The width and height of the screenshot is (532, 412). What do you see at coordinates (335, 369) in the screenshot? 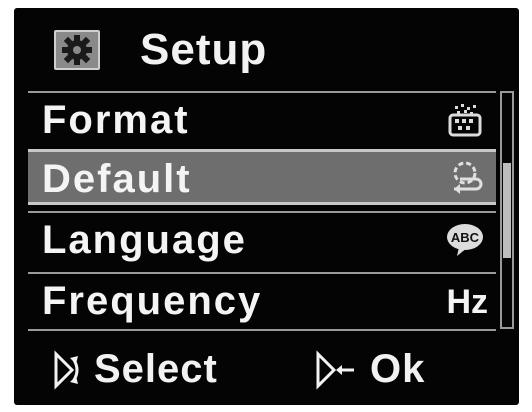
I see `dpad-ok-icon` at bounding box center [335, 369].